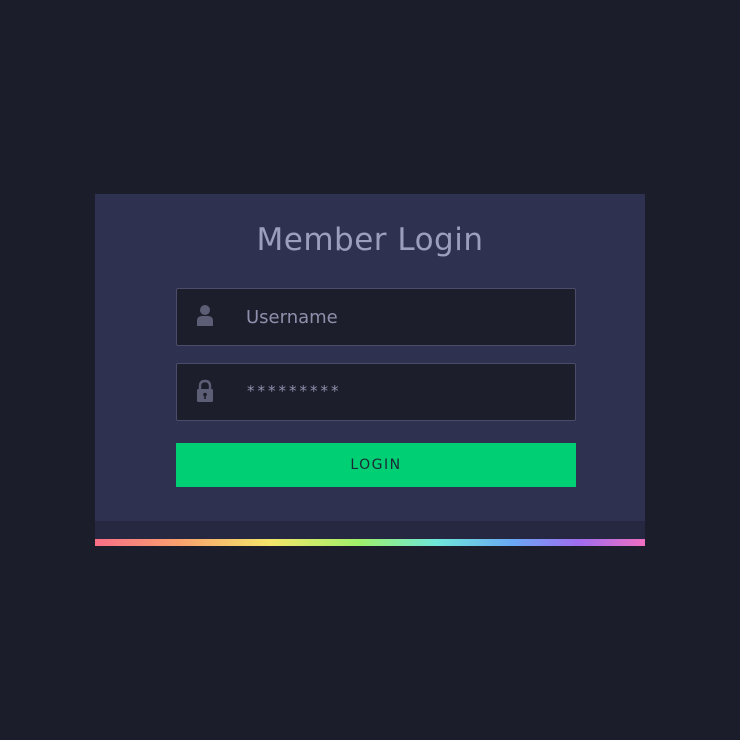  I want to click on password-masked-value: *********, so click(294, 391).